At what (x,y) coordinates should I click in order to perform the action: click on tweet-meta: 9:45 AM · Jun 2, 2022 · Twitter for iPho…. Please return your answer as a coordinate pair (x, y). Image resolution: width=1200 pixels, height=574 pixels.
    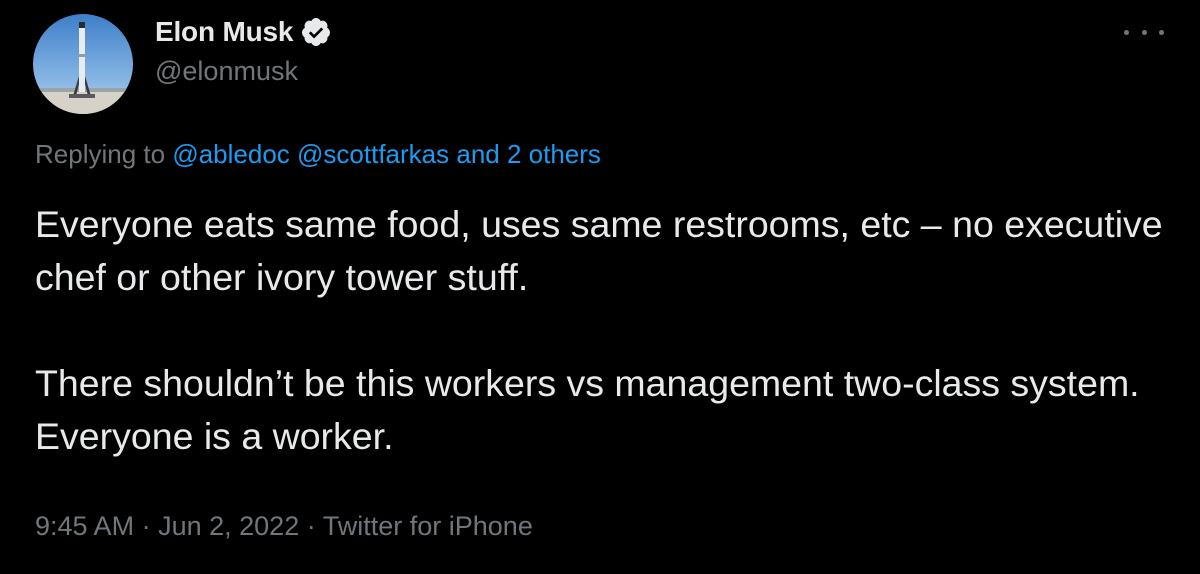
    Looking at the image, I should click on (284, 526).